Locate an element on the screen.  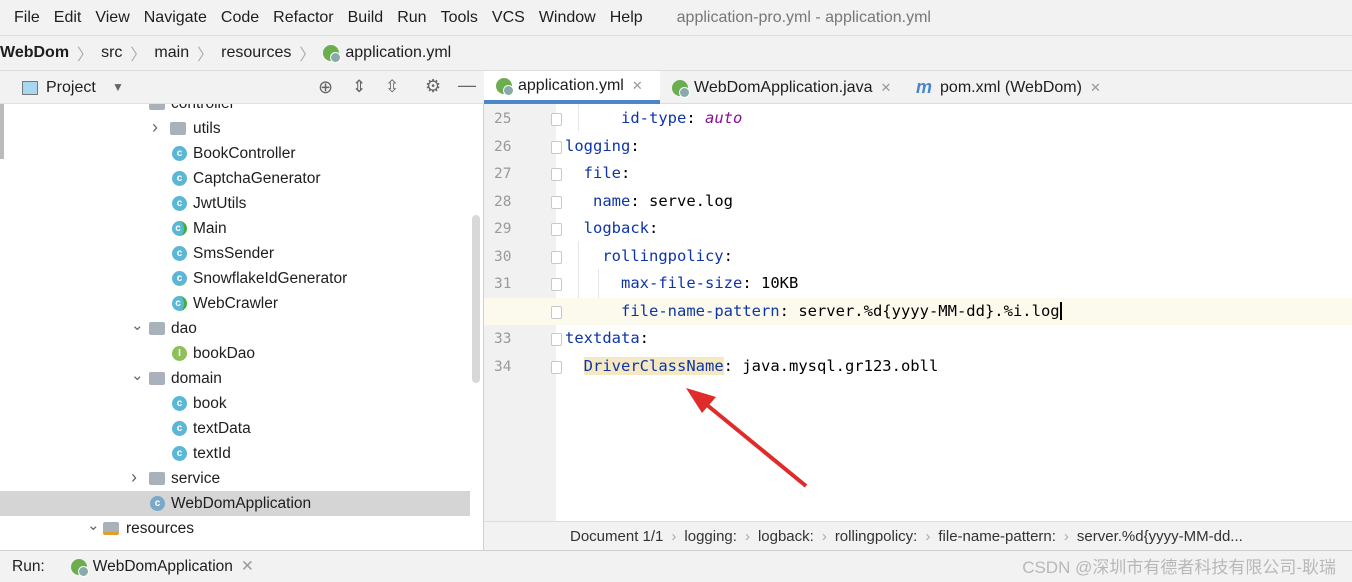
collapse-all-icon: ⇳ is located at coordinates (392, 87).